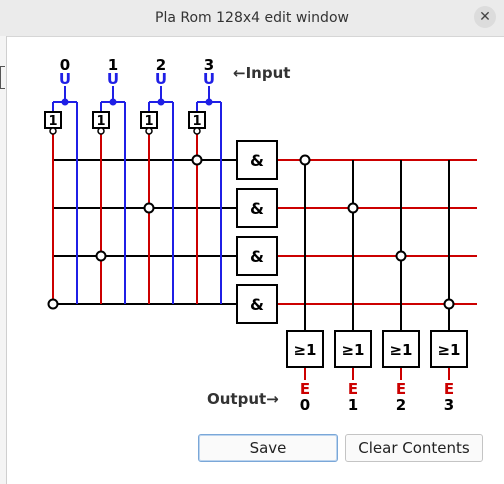 The height and width of the screenshot is (484, 504). Describe the element at coordinates (449, 405) in the screenshot. I see `output-index-label: 3` at that location.